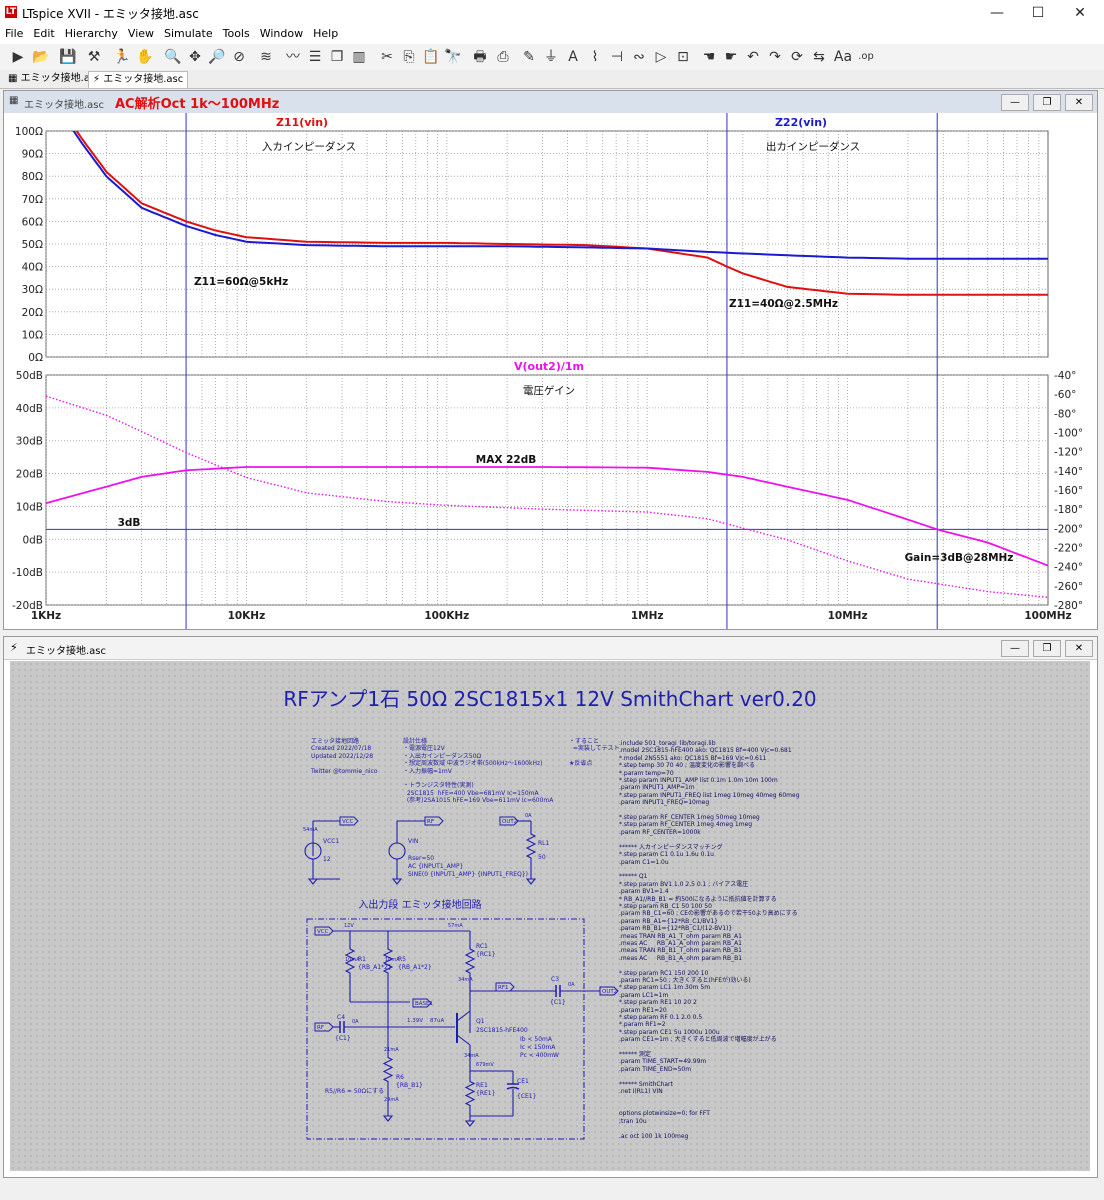 This screenshot has height=1200, width=1104. I want to click on y-tick-label: 90Ω, so click(32, 155).